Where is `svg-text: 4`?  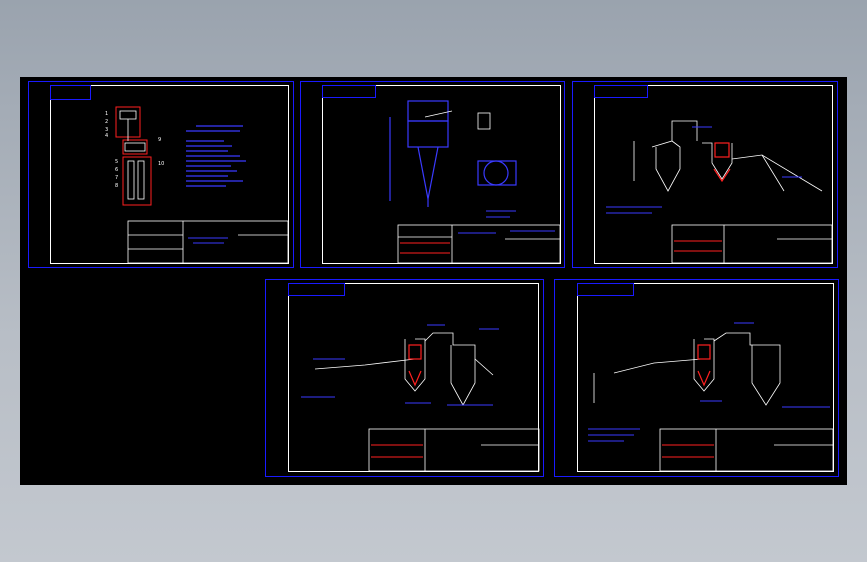
svg-text: 4 is located at coordinates (106, 136).